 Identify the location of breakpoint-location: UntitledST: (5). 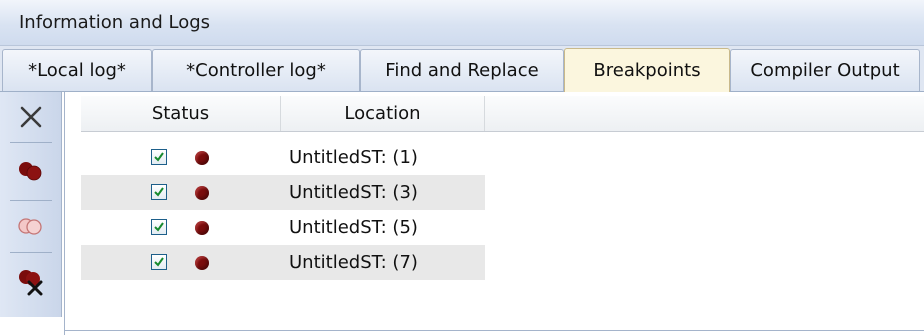
(353, 227).